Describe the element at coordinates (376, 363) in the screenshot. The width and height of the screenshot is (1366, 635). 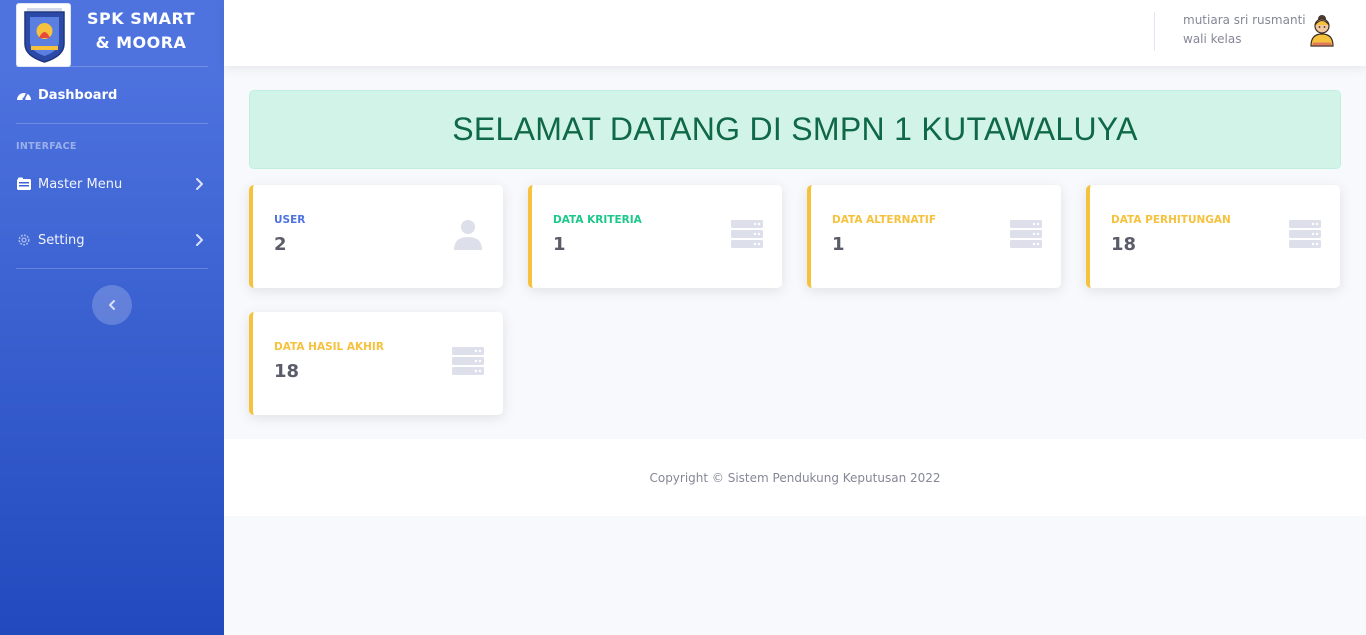
I see `stat-card-data-hasil-akhir: DATA HASIL AKHIR 18` at that location.